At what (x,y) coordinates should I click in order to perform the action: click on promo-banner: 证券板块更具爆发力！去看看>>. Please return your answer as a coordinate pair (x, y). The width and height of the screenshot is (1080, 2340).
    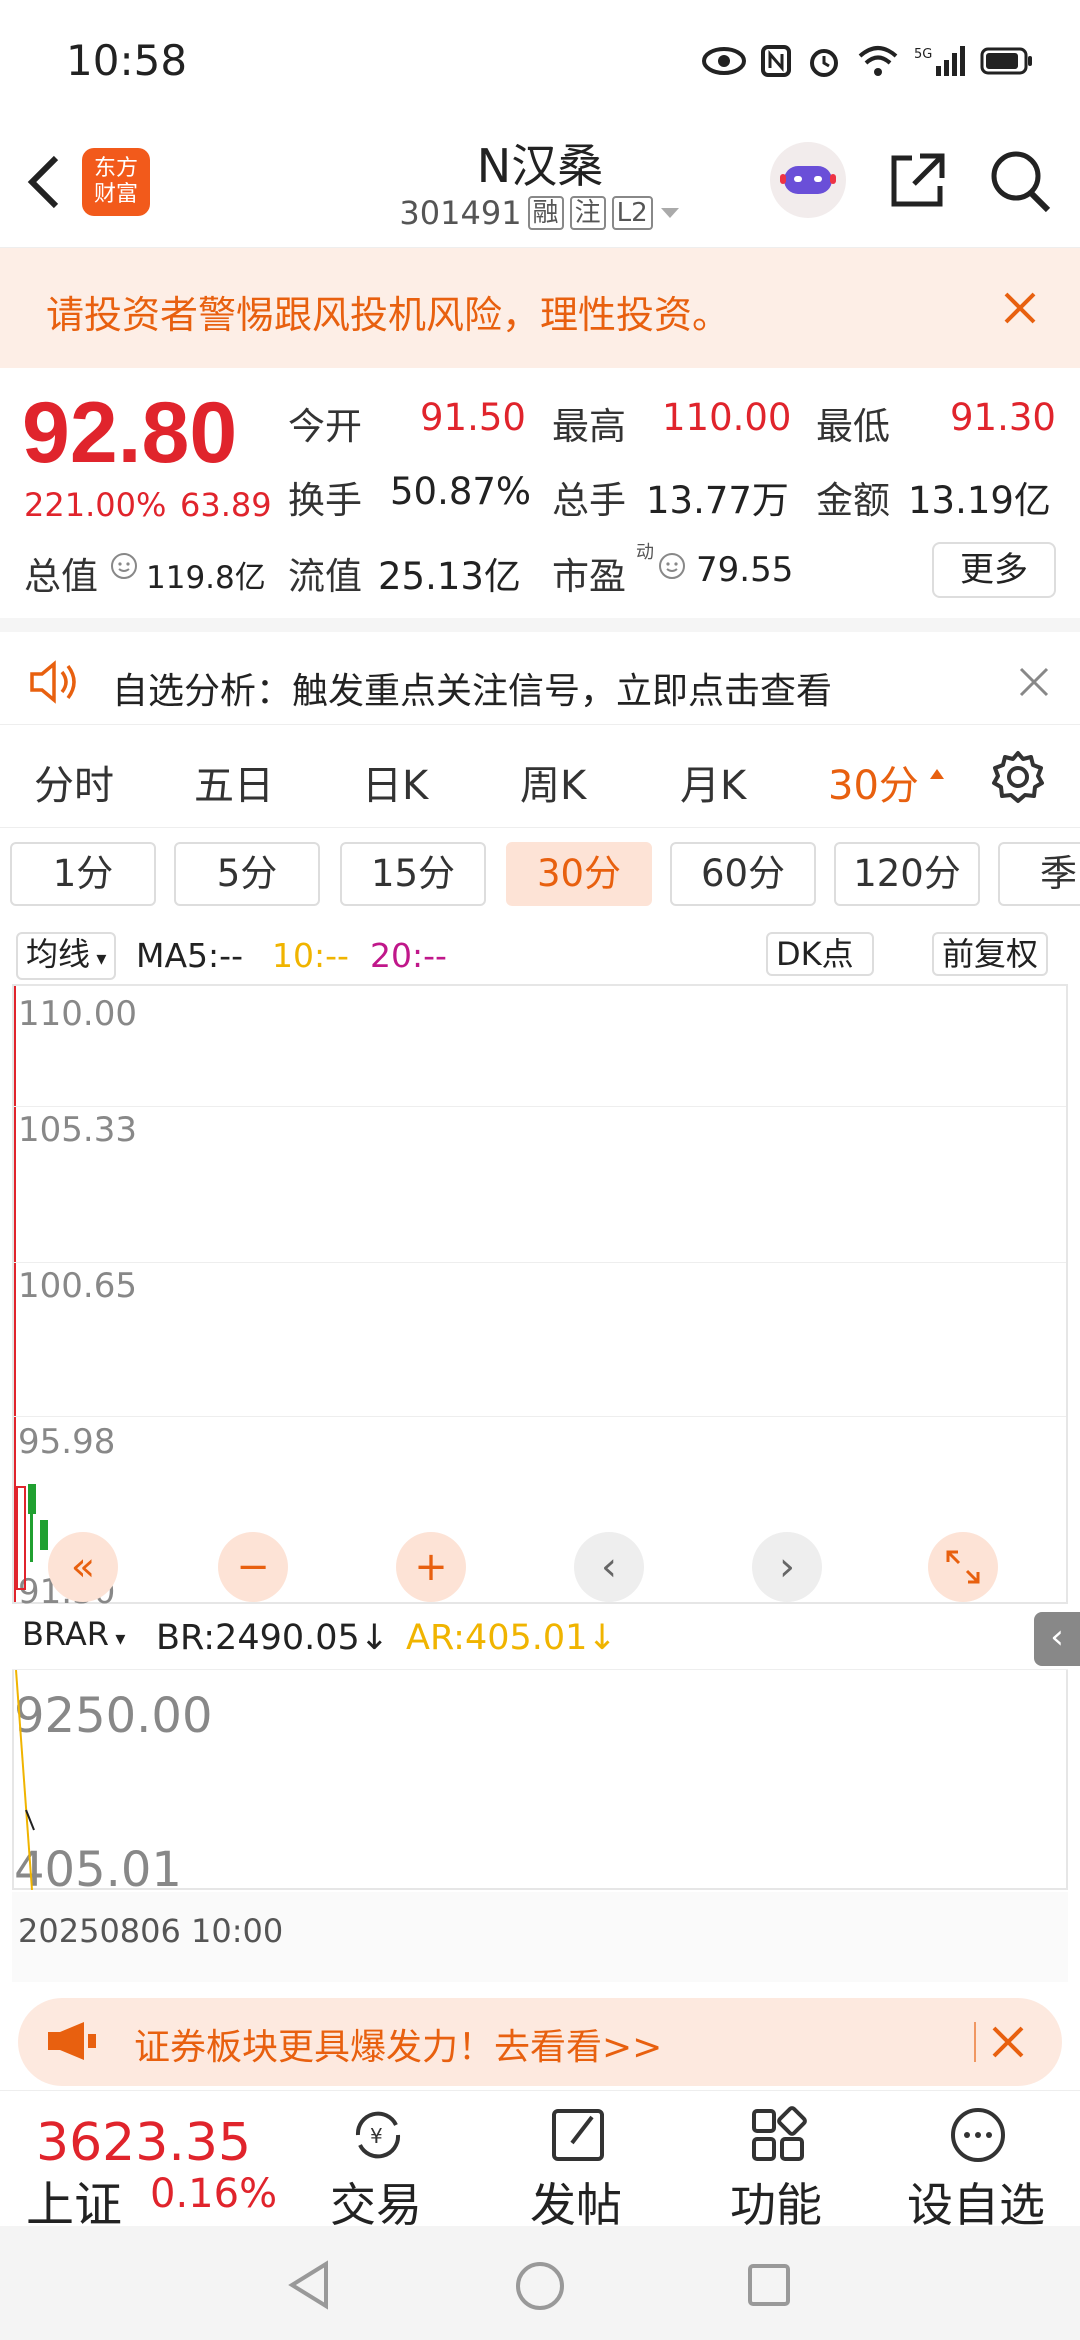
    Looking at the image, I should click on (540, 2042).